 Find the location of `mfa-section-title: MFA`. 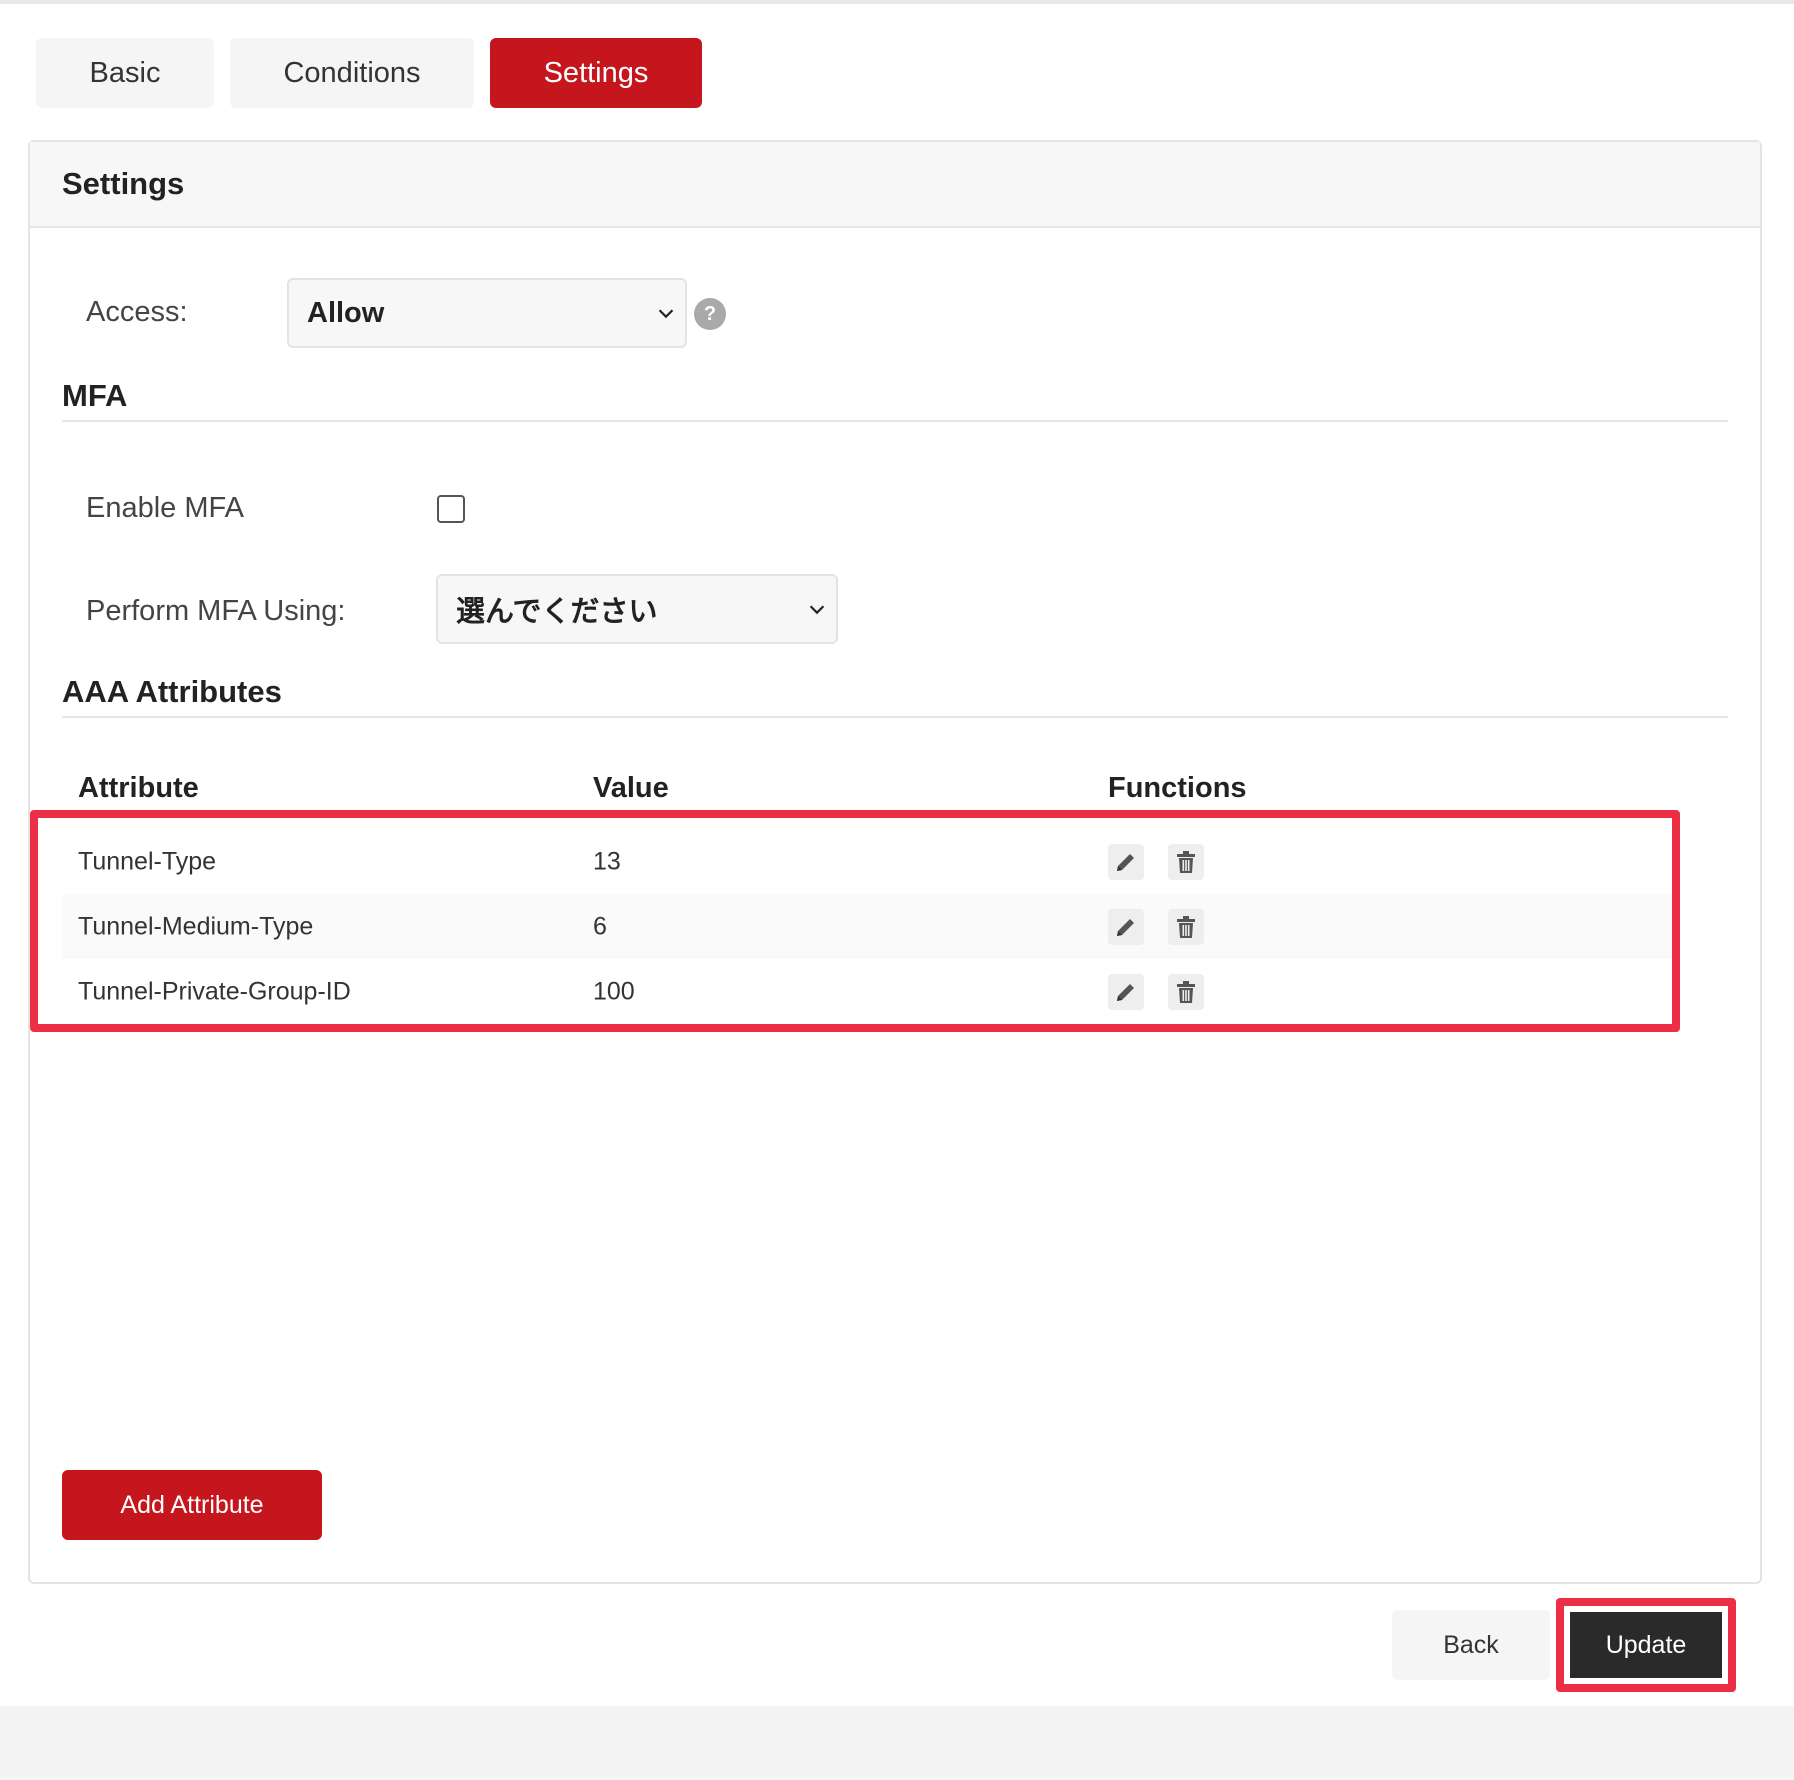

mfa-section-title: MFA is located at coordinates (95, 395).